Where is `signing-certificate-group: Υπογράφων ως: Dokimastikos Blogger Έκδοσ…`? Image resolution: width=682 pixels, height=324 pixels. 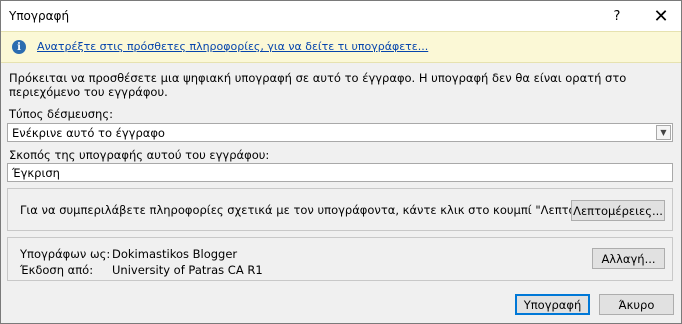
signing-certificate-group: Υπογράφων ως: Dokimastikos Blogger Έκδοσ… is located at coordinates (340, 259).